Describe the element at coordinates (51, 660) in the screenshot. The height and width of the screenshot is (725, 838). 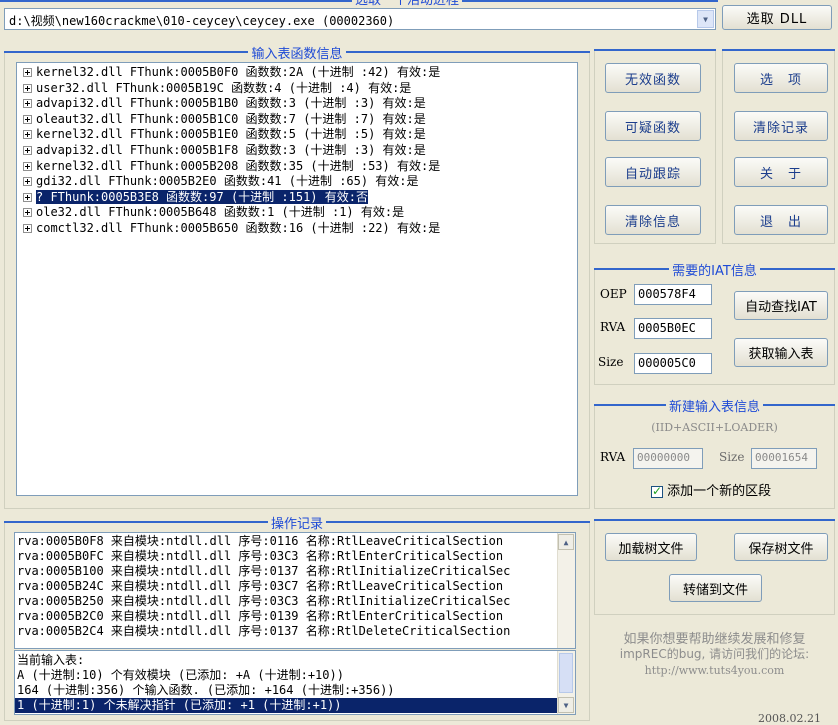
I see `summary-line: 当前输入表:` at that location.